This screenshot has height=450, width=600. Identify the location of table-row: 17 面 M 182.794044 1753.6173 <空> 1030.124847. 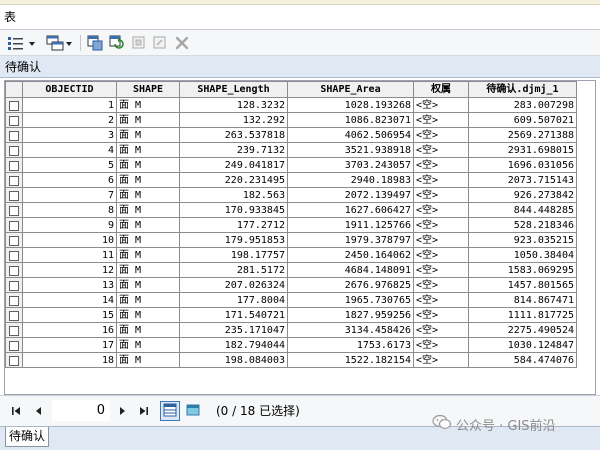
(291, 345).